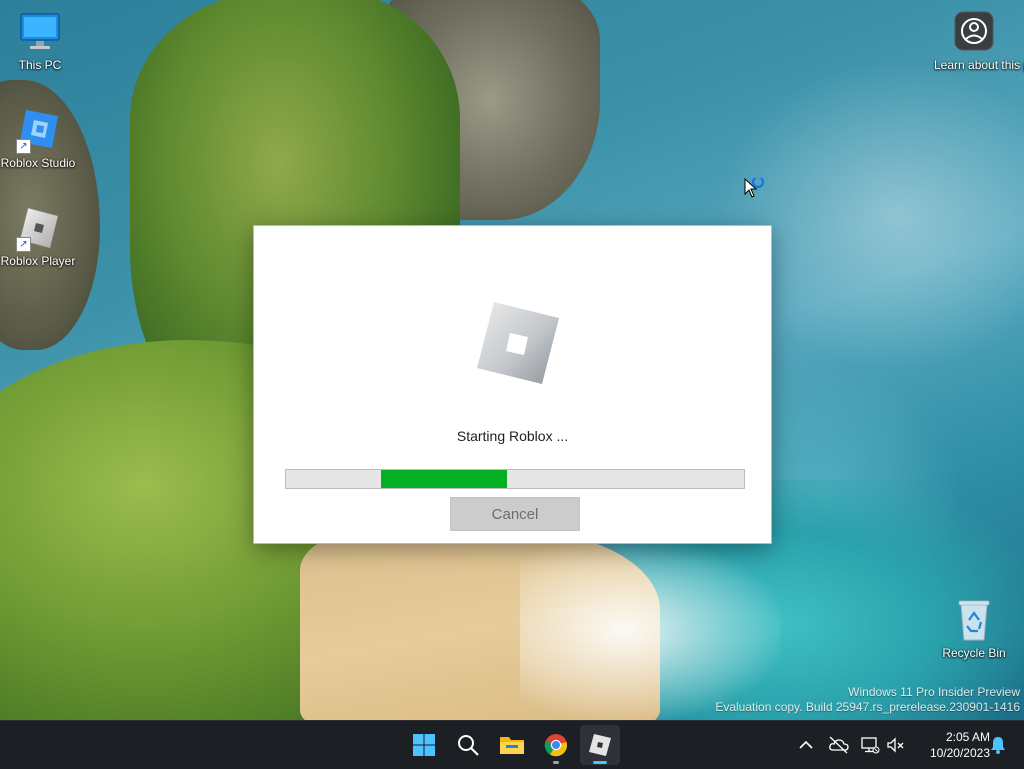 The image size is (1024, 769). I want to click on clock-date: 10/20/2023, so click(959, 753).